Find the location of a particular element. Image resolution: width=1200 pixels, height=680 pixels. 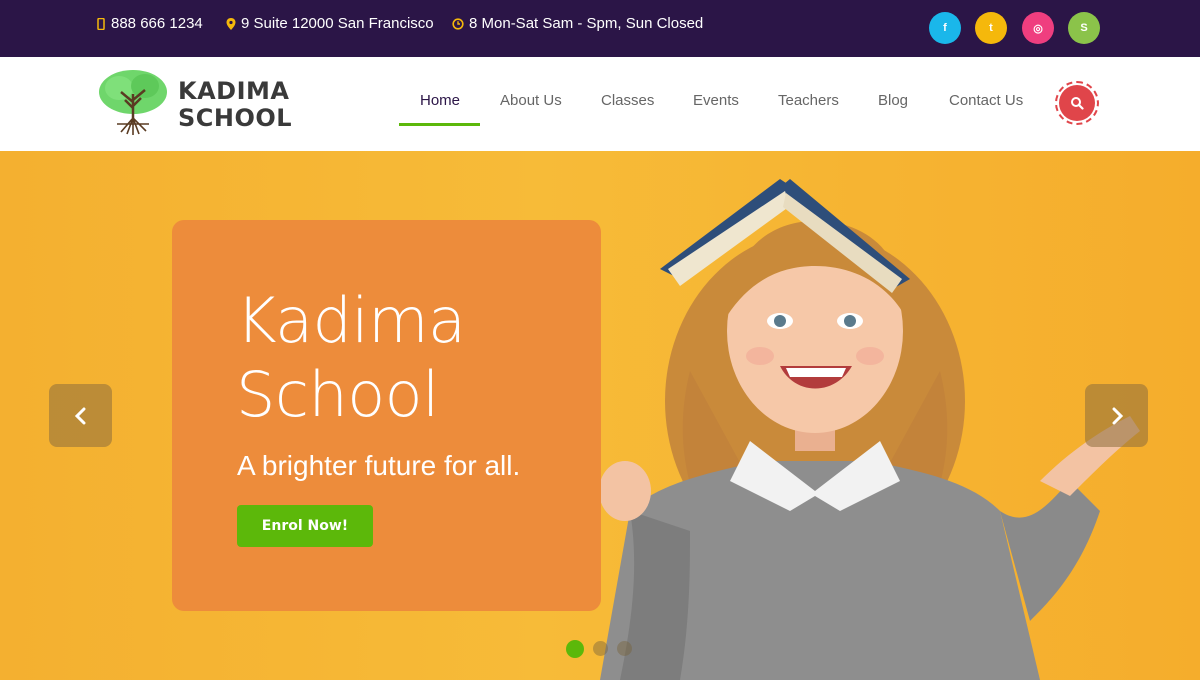

hero-title: Kadima School is located at coordinates (351, 358).